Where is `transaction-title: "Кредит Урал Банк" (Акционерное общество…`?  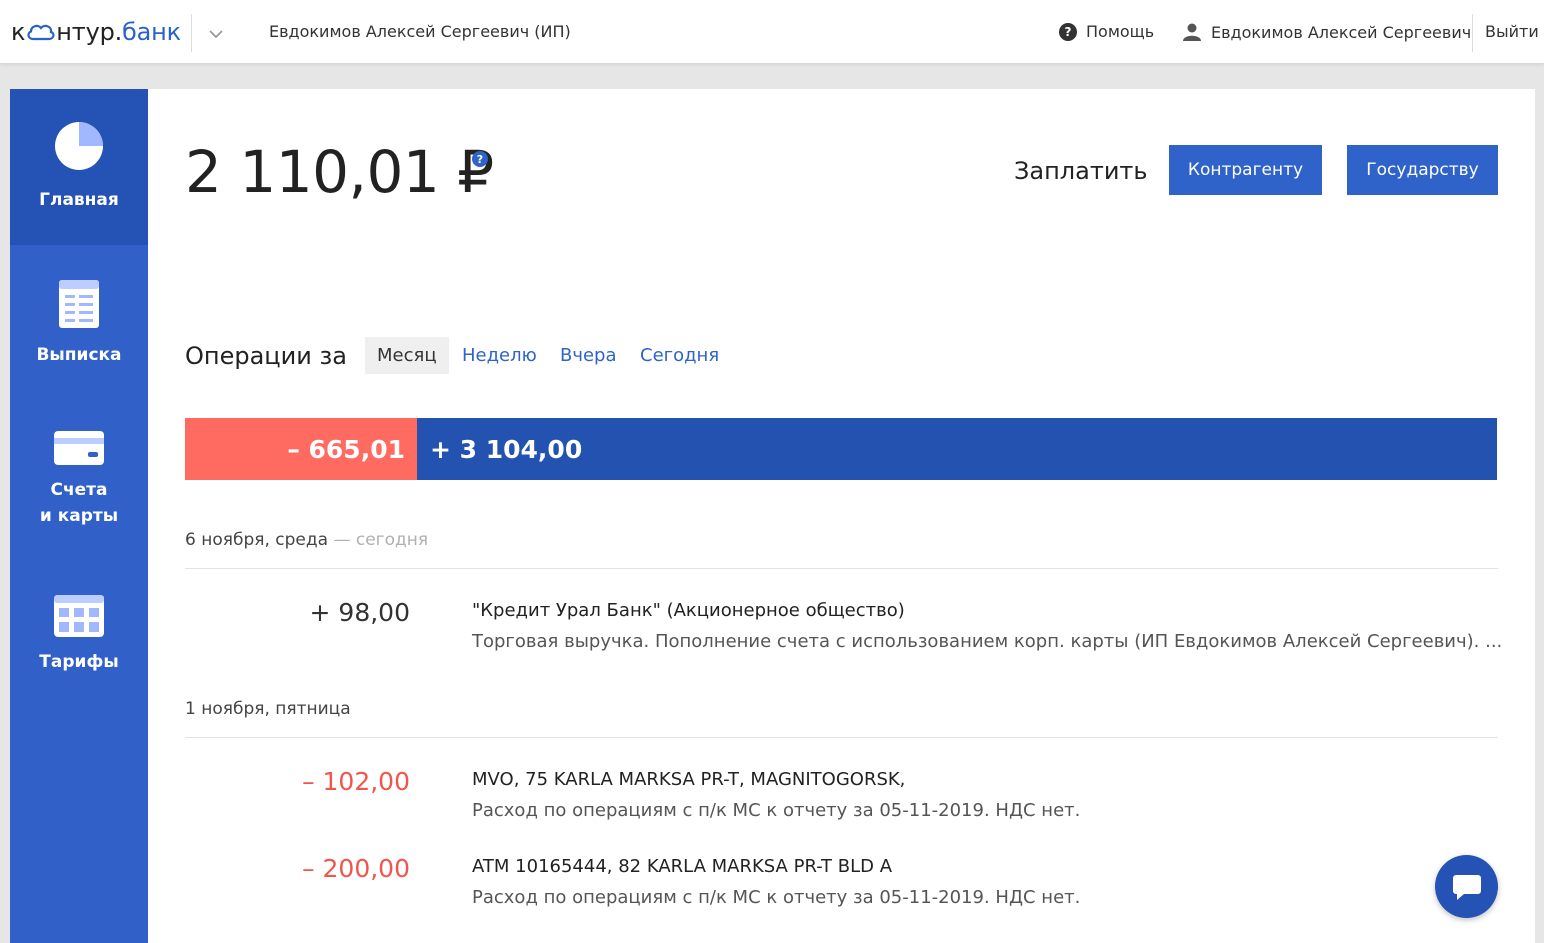 transaction-title: "Кредит Урал Банк" (Акционерное общество… is located at coordinates (688, 610).